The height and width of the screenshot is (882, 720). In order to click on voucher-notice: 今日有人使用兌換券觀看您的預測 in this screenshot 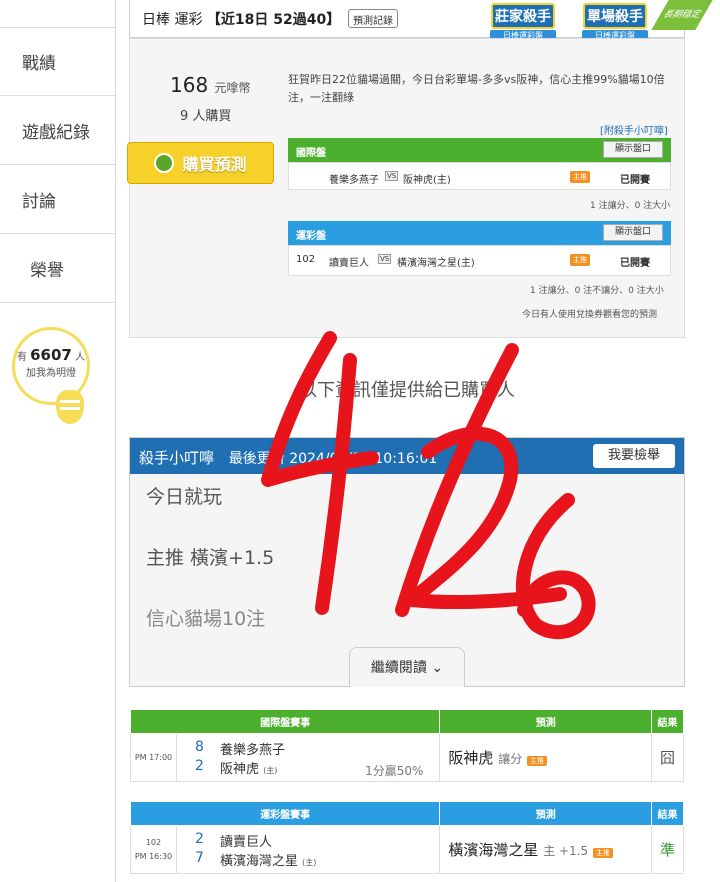, I will do `click(590, 315)`.